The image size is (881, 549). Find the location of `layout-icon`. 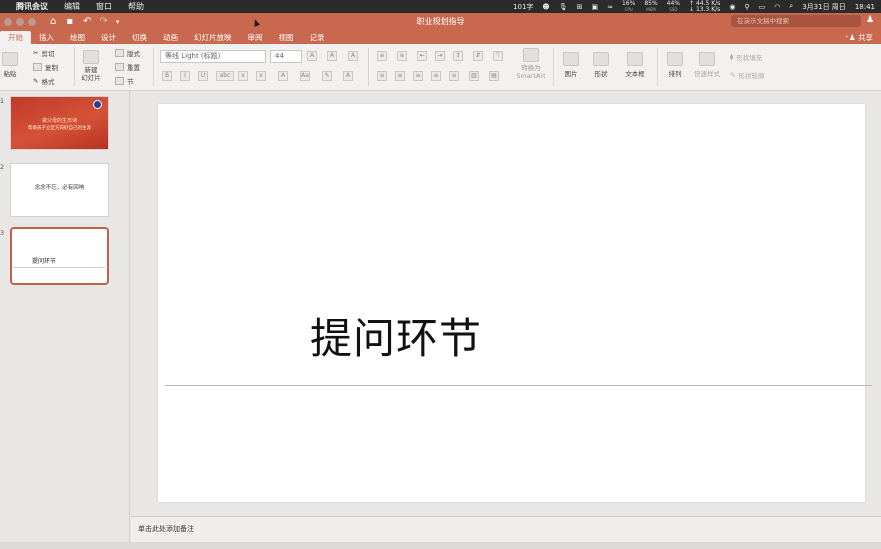

layout-icon is located at coordinates (119, 53).